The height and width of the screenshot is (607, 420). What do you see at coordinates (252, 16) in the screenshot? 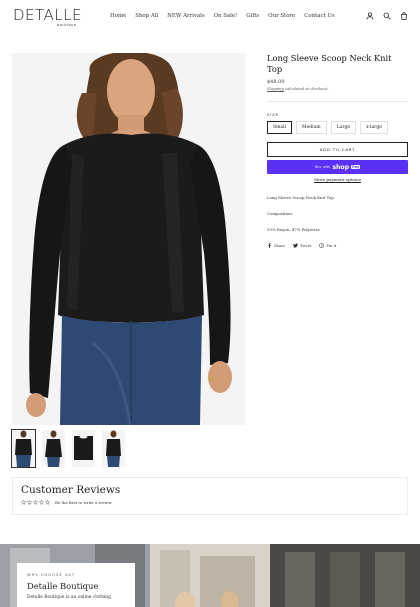
I see `nav-gifts: Gifts` at bounding box center [252, 16].